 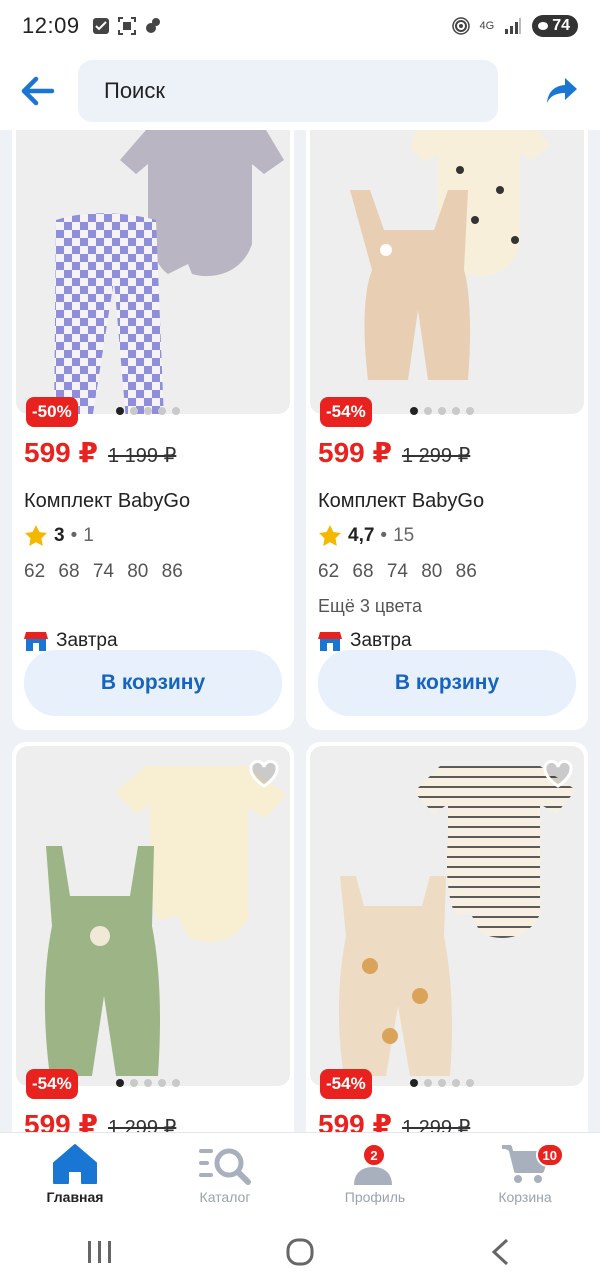 I want to click on catalog-search-icon, so click(x=225, y=1166).